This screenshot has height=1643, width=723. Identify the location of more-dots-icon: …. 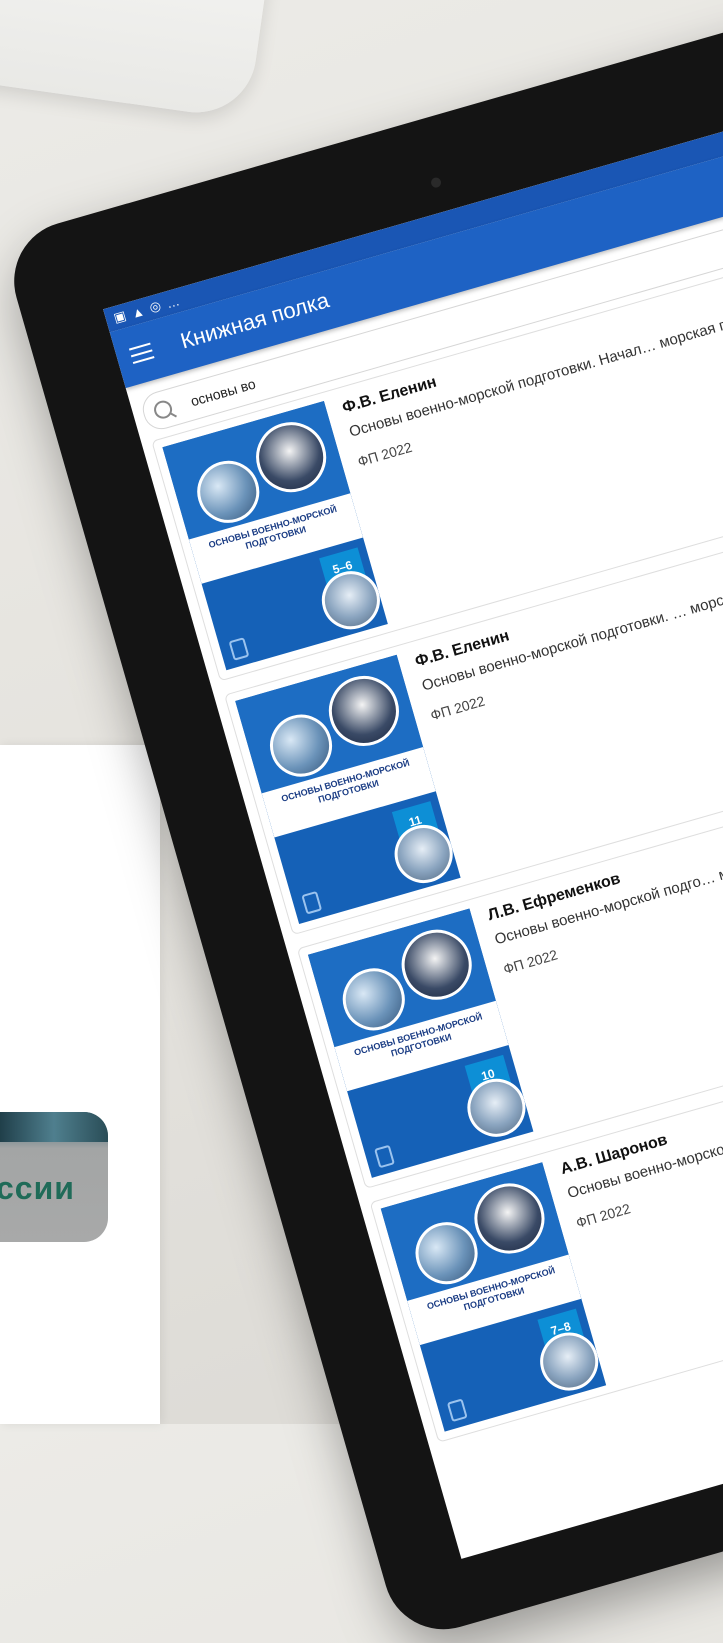
(173, 301).